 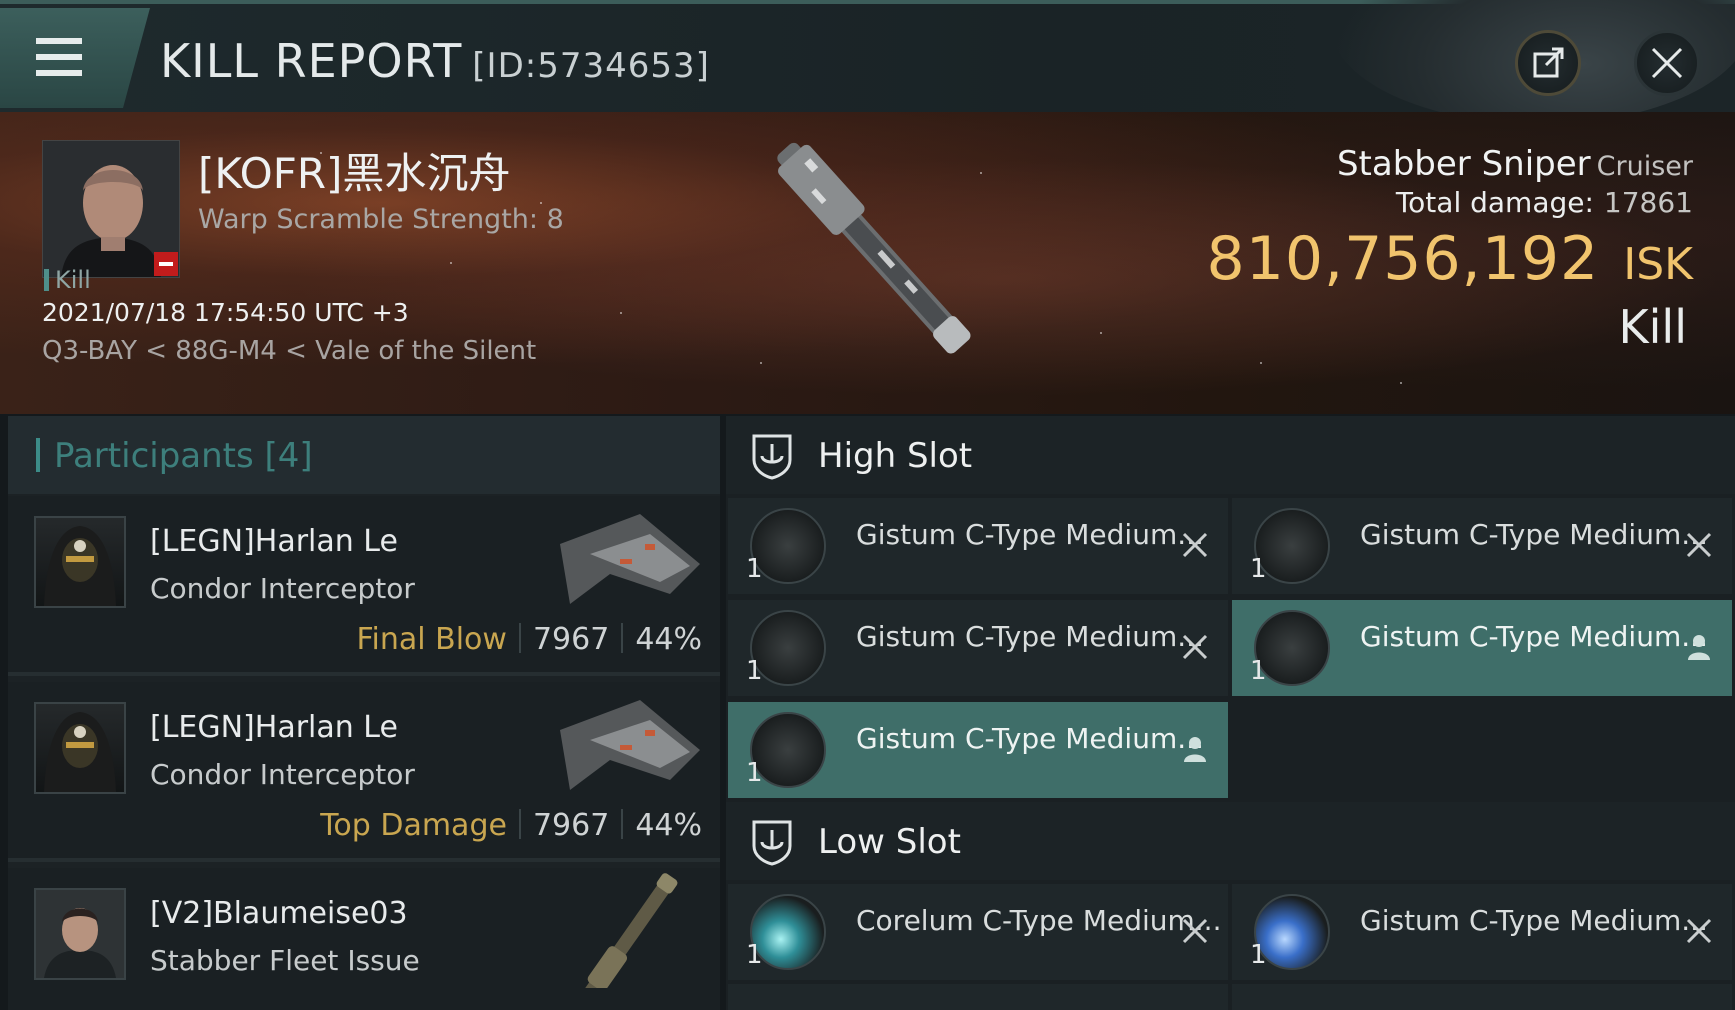 What do you see at coordinates (1652, 327) in the screenshot?
I see `kill-result: Kill` at bounding box center [1652, 327].